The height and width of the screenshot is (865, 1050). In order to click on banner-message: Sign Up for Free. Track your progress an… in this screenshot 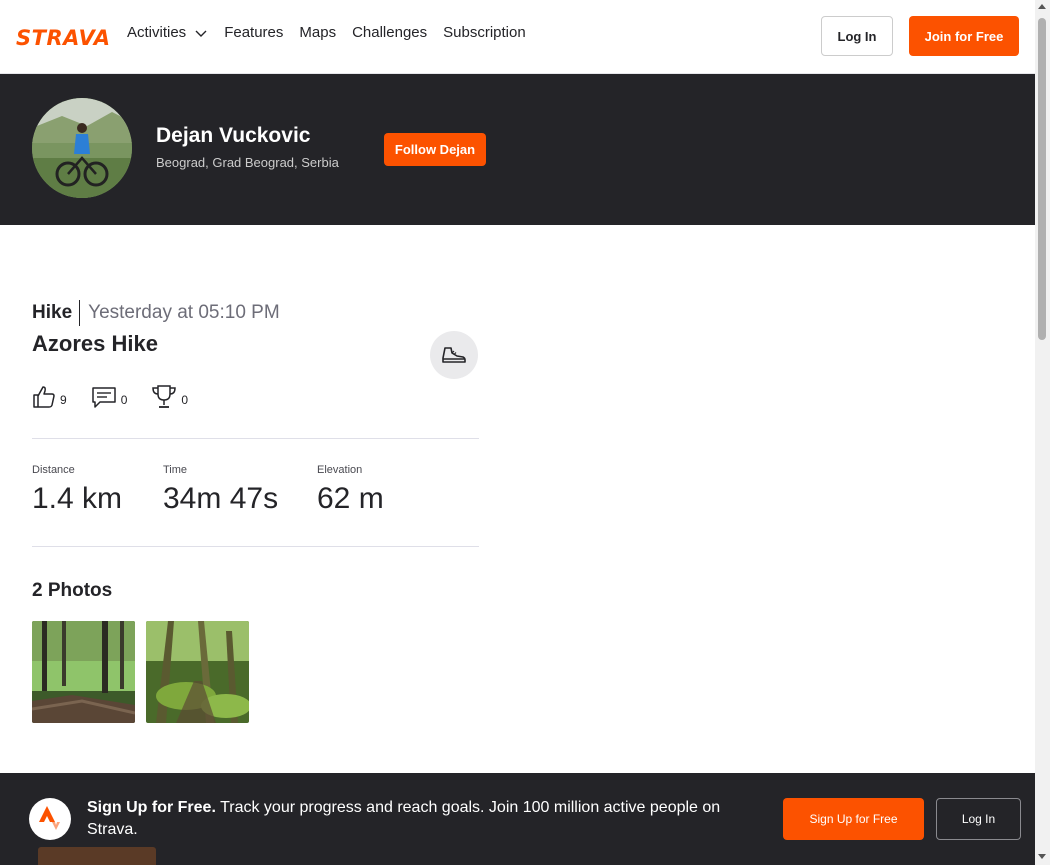, I will do `click(422, 819)`.